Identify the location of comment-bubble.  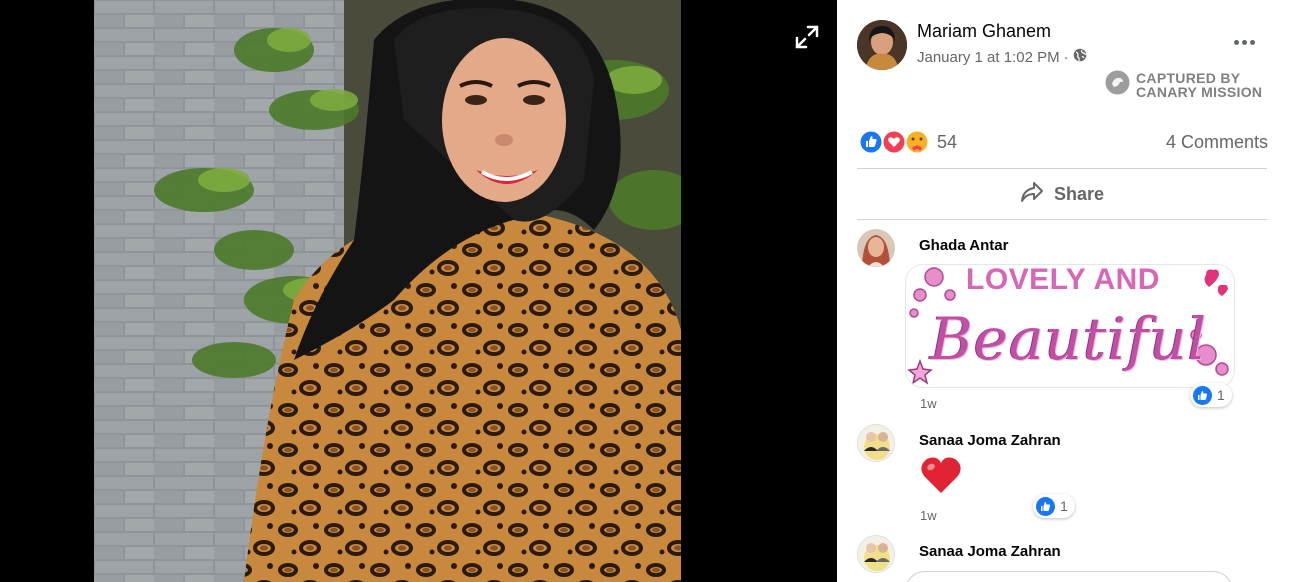
(1069, 576).